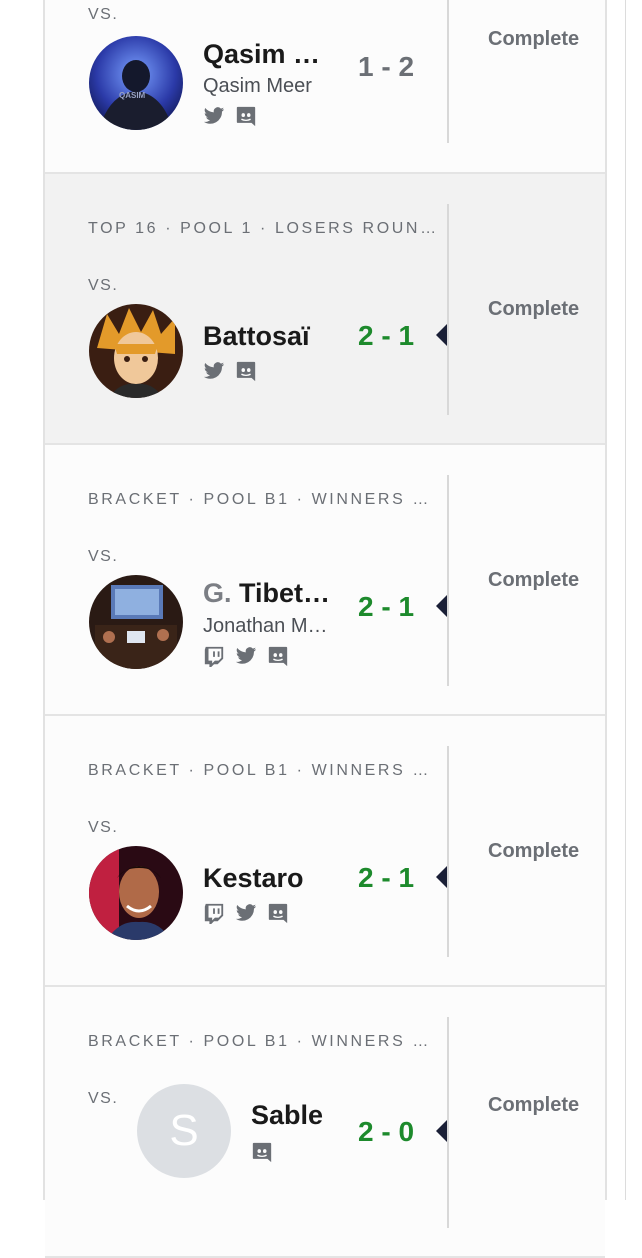  I want to click on player-avatar: S, so click(184, 1131).